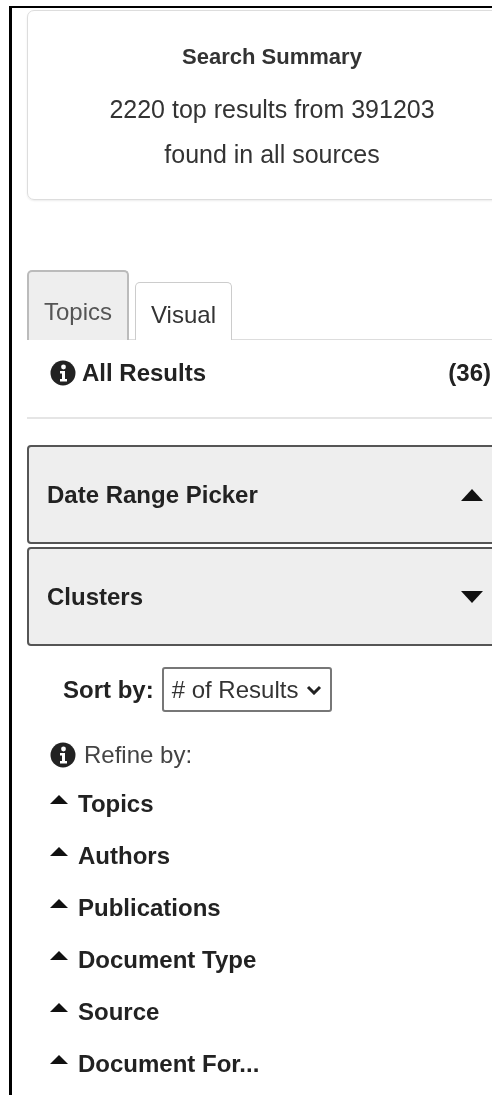 The width and height of the screenshot is (492, 1095). I want to click on facet-toggle: Publications, so click(271, 908).